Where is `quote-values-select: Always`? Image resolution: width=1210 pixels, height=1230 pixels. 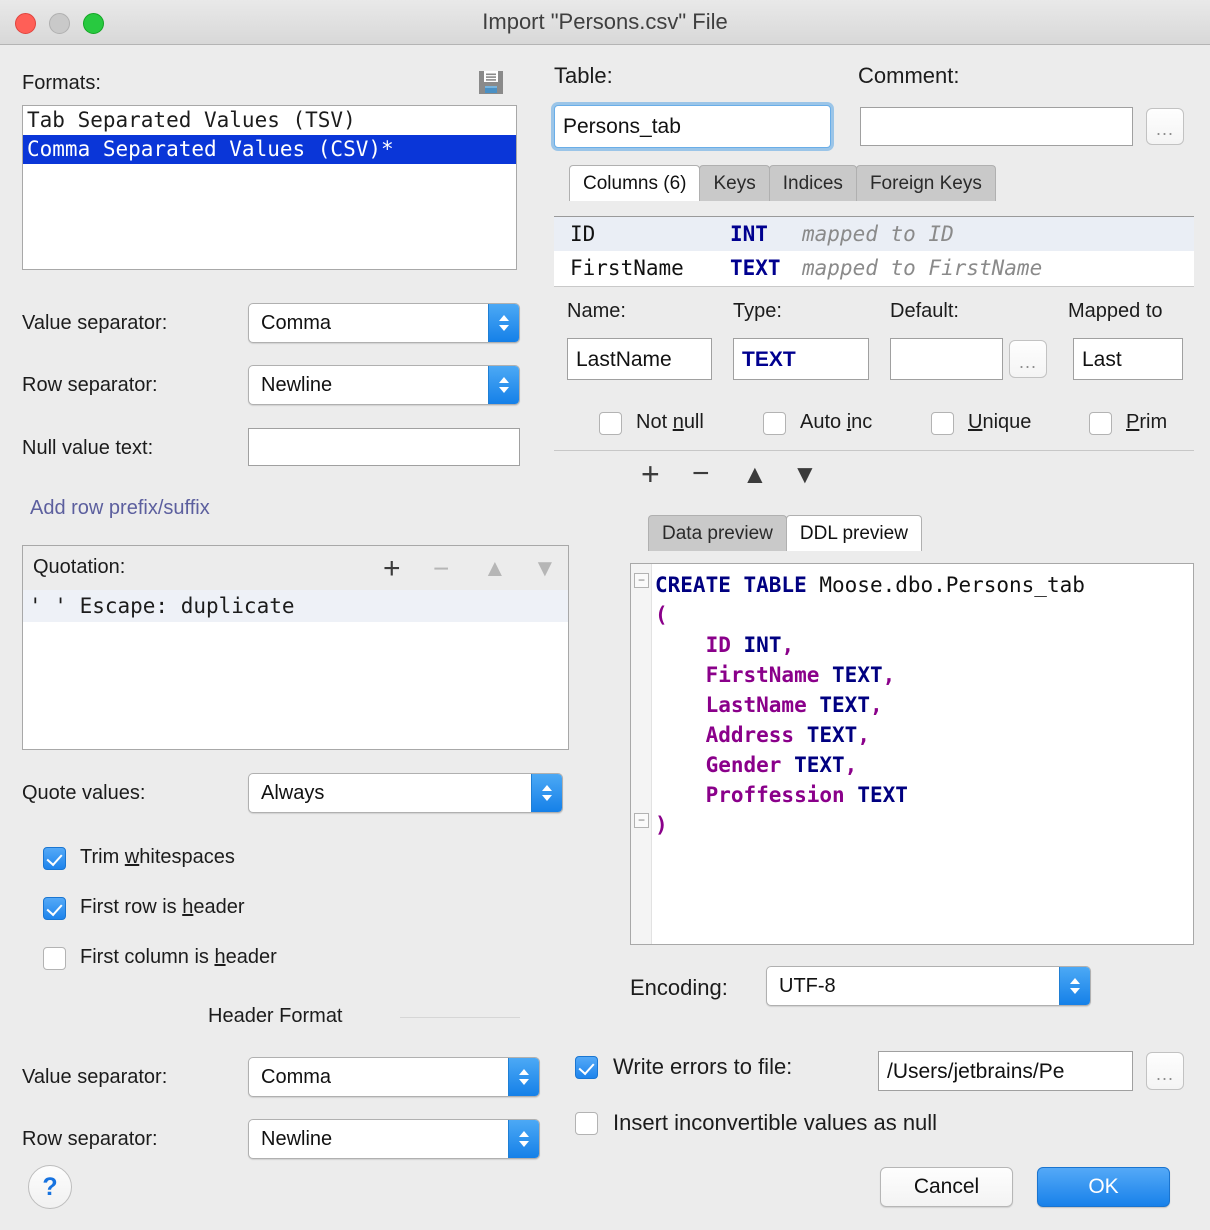
quote-values-select: Always is located at coordinates (405, 793).